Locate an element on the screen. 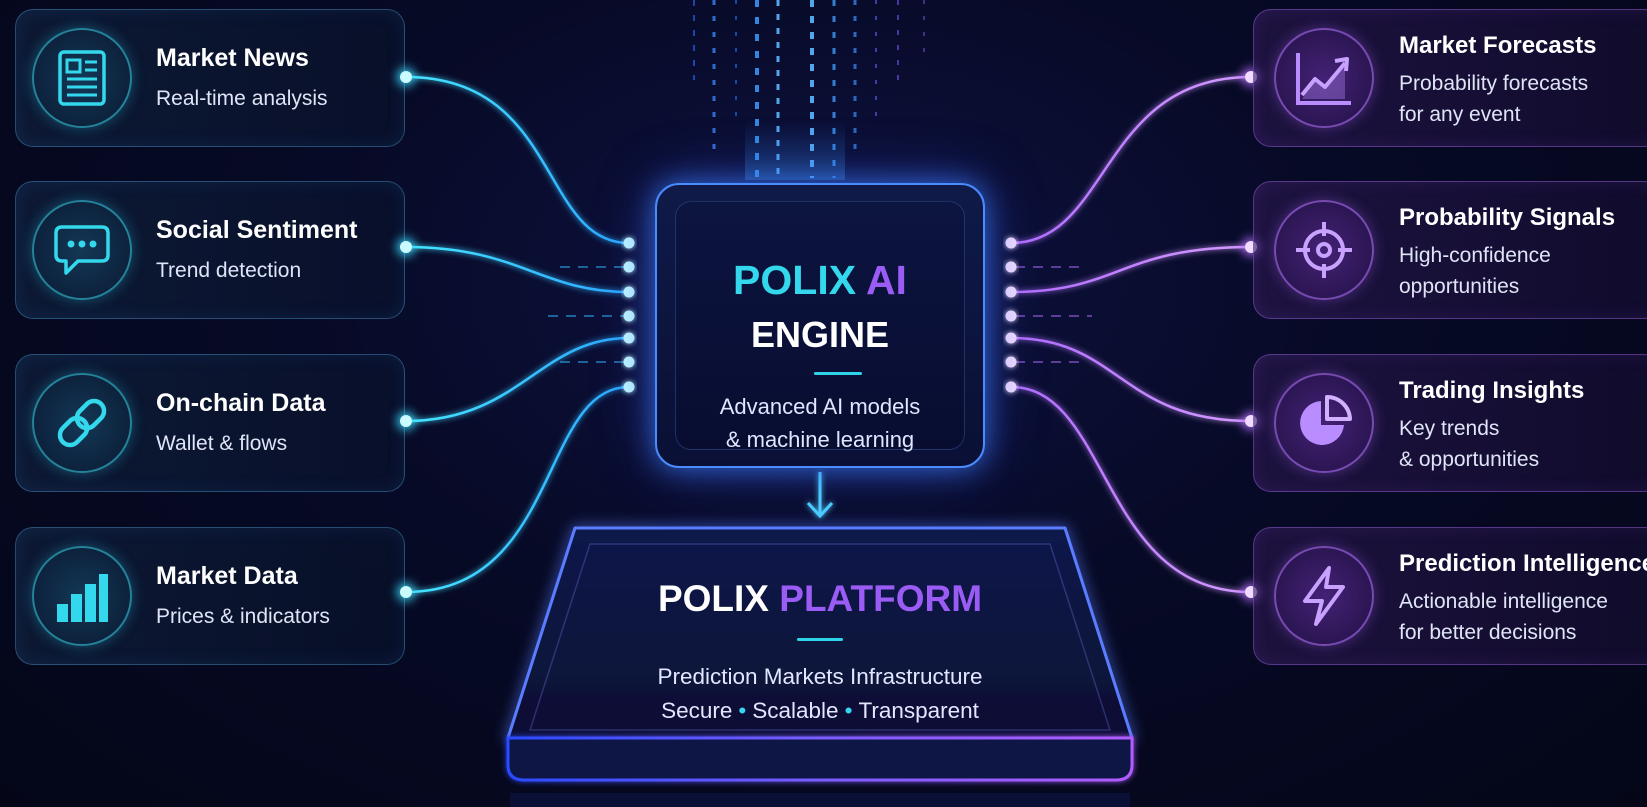  feature-transparent: Transparent is located at coordinates (918, 710).